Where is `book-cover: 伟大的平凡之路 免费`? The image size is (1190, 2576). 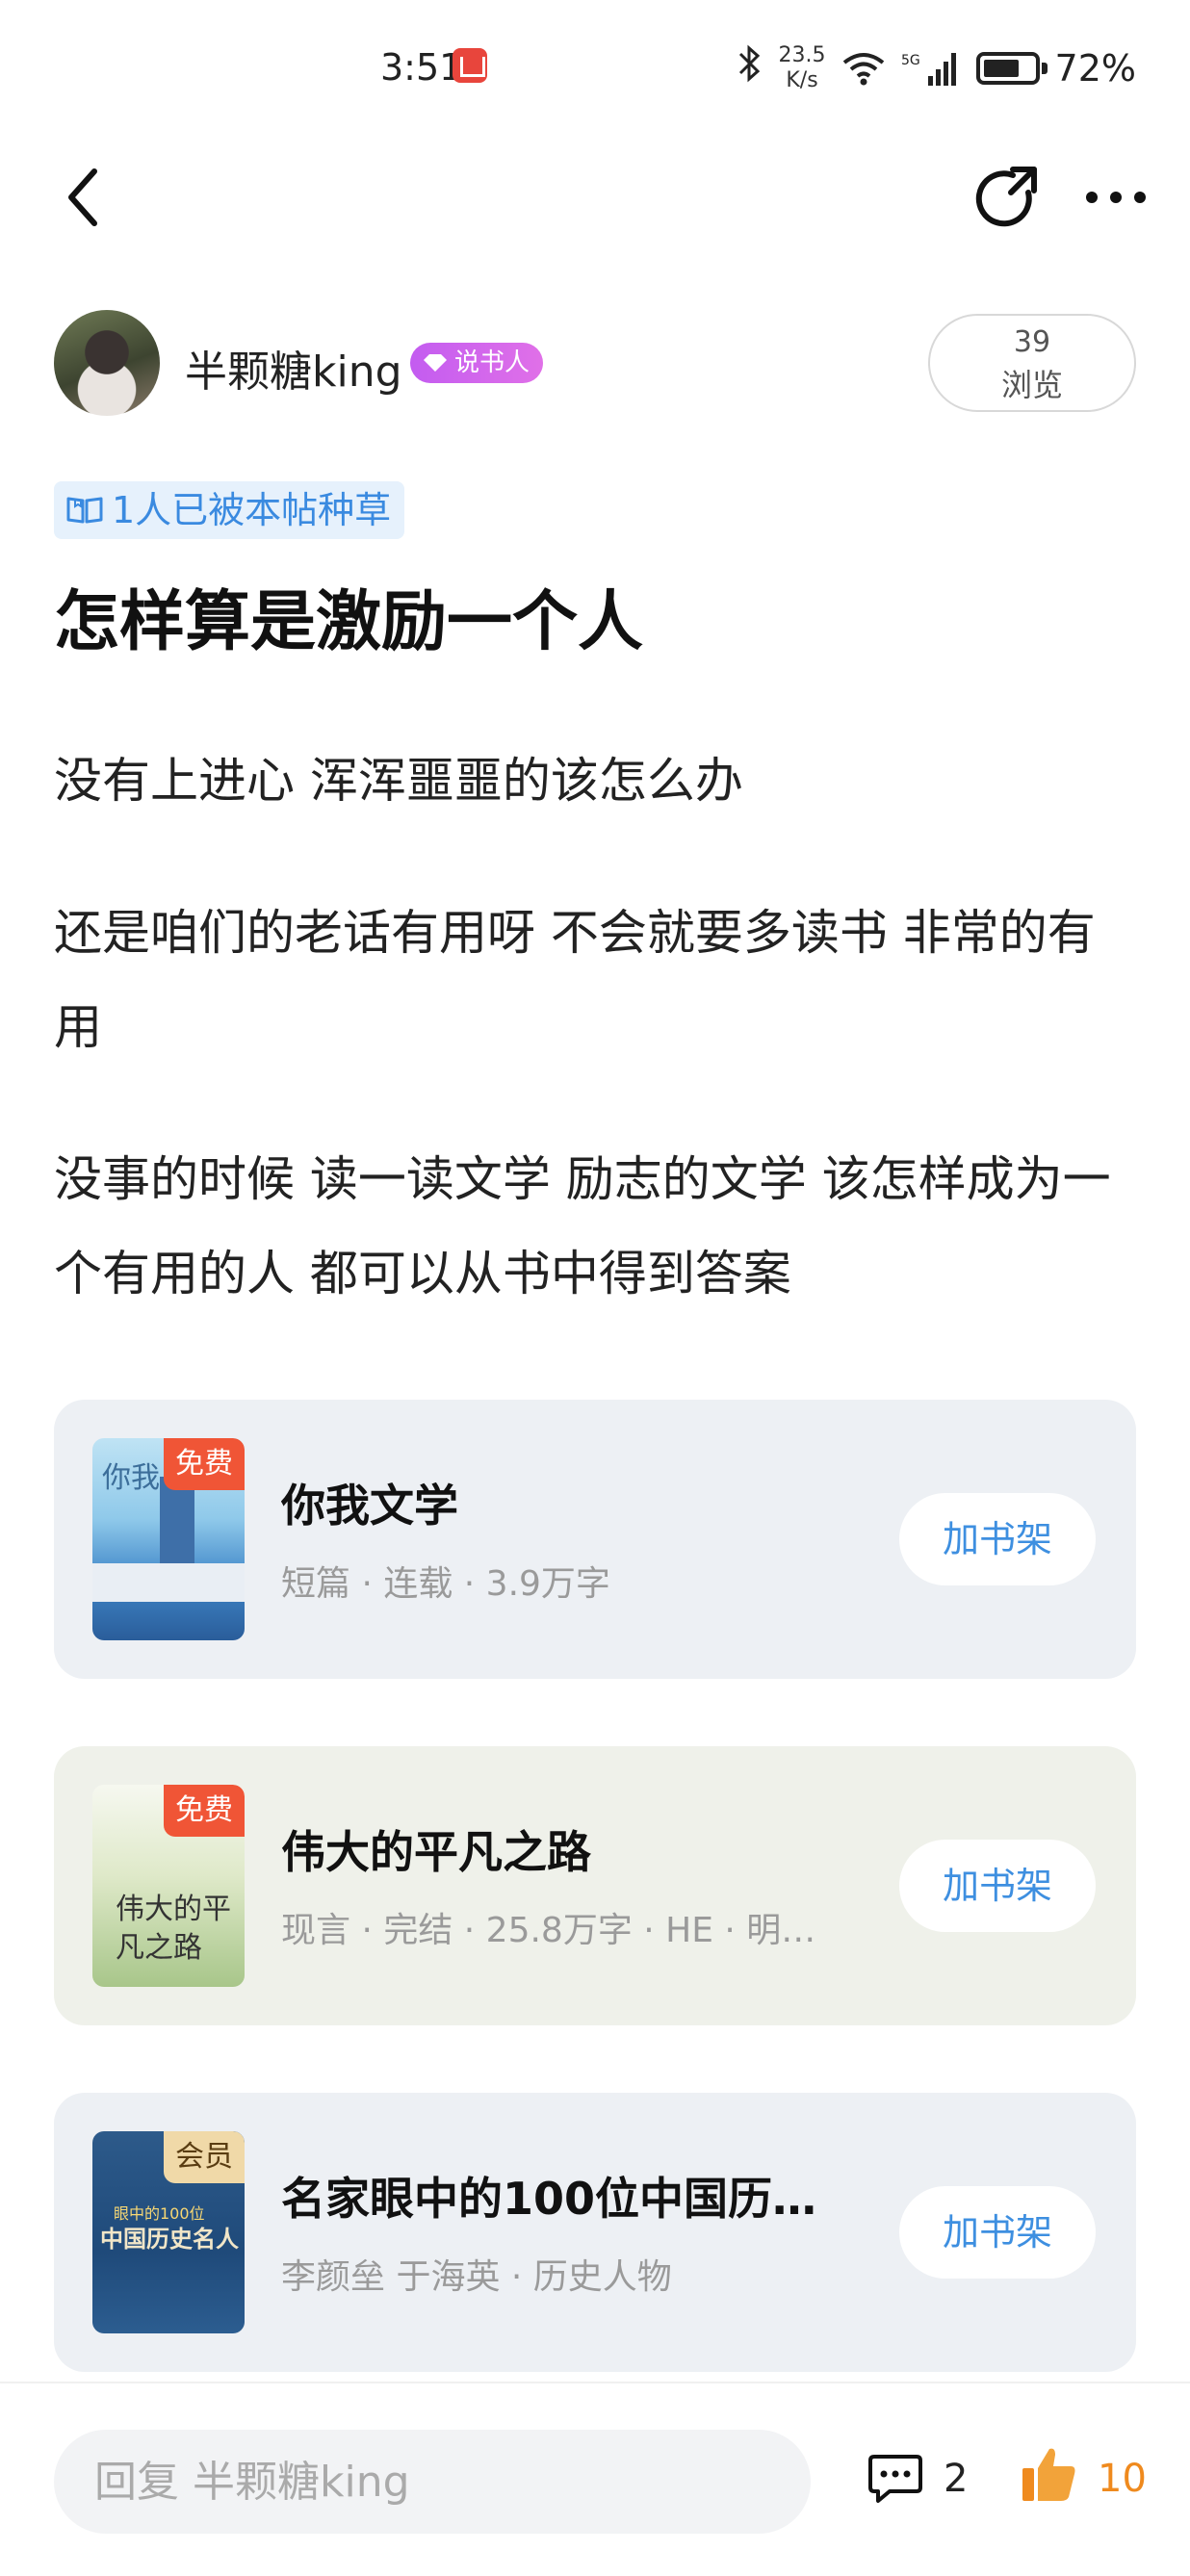
book-cover: 伟大的平凡之路 免费 is located at coordinates (169, 1886).